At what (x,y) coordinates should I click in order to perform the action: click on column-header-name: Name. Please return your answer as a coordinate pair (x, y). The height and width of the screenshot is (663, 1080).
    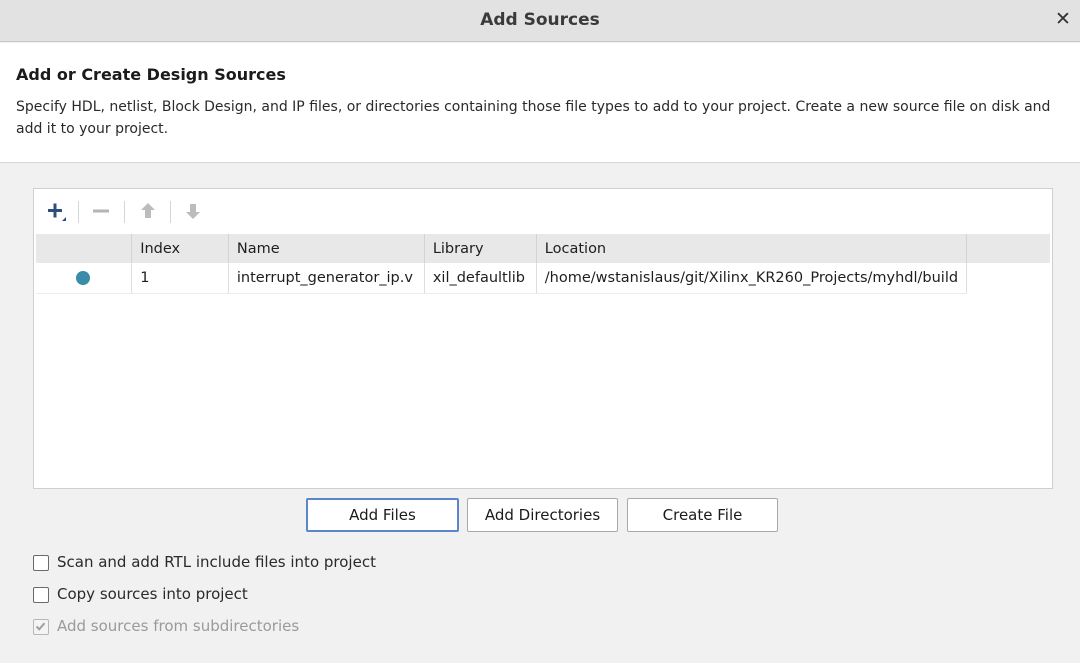
    Looking at the image, I should click on (326, 248).